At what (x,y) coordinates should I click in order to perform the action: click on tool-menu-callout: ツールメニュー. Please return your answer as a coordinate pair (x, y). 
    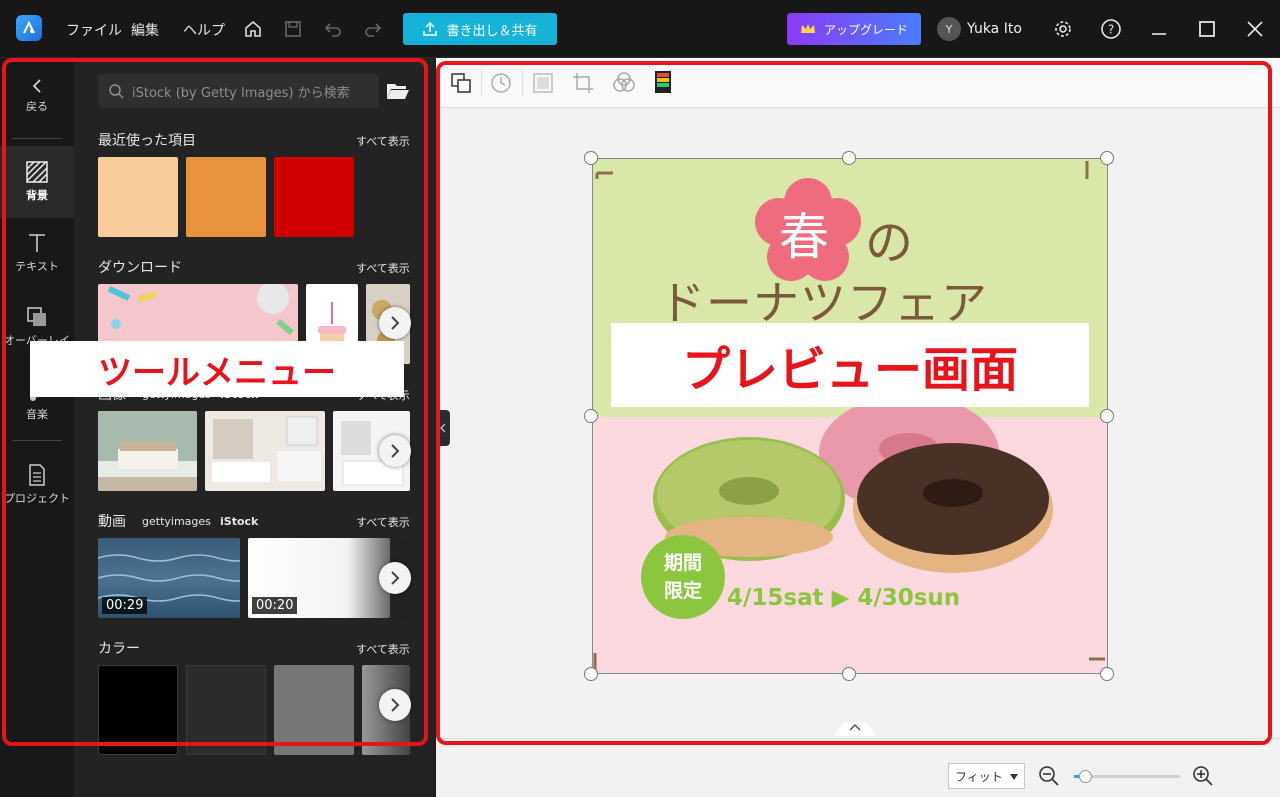
    Looking at the image, I should click on (217, 369).